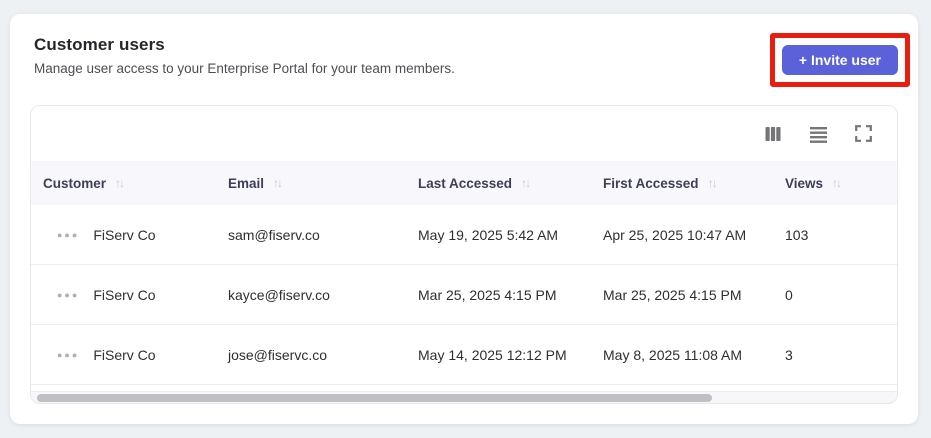 The width and height of the screenshot is (931, 438). Describe the element at coordinates (675, 234) in the screenshot. I see `cell-first-accessed: Apr 25, 2025 10:47 AM` at that location.